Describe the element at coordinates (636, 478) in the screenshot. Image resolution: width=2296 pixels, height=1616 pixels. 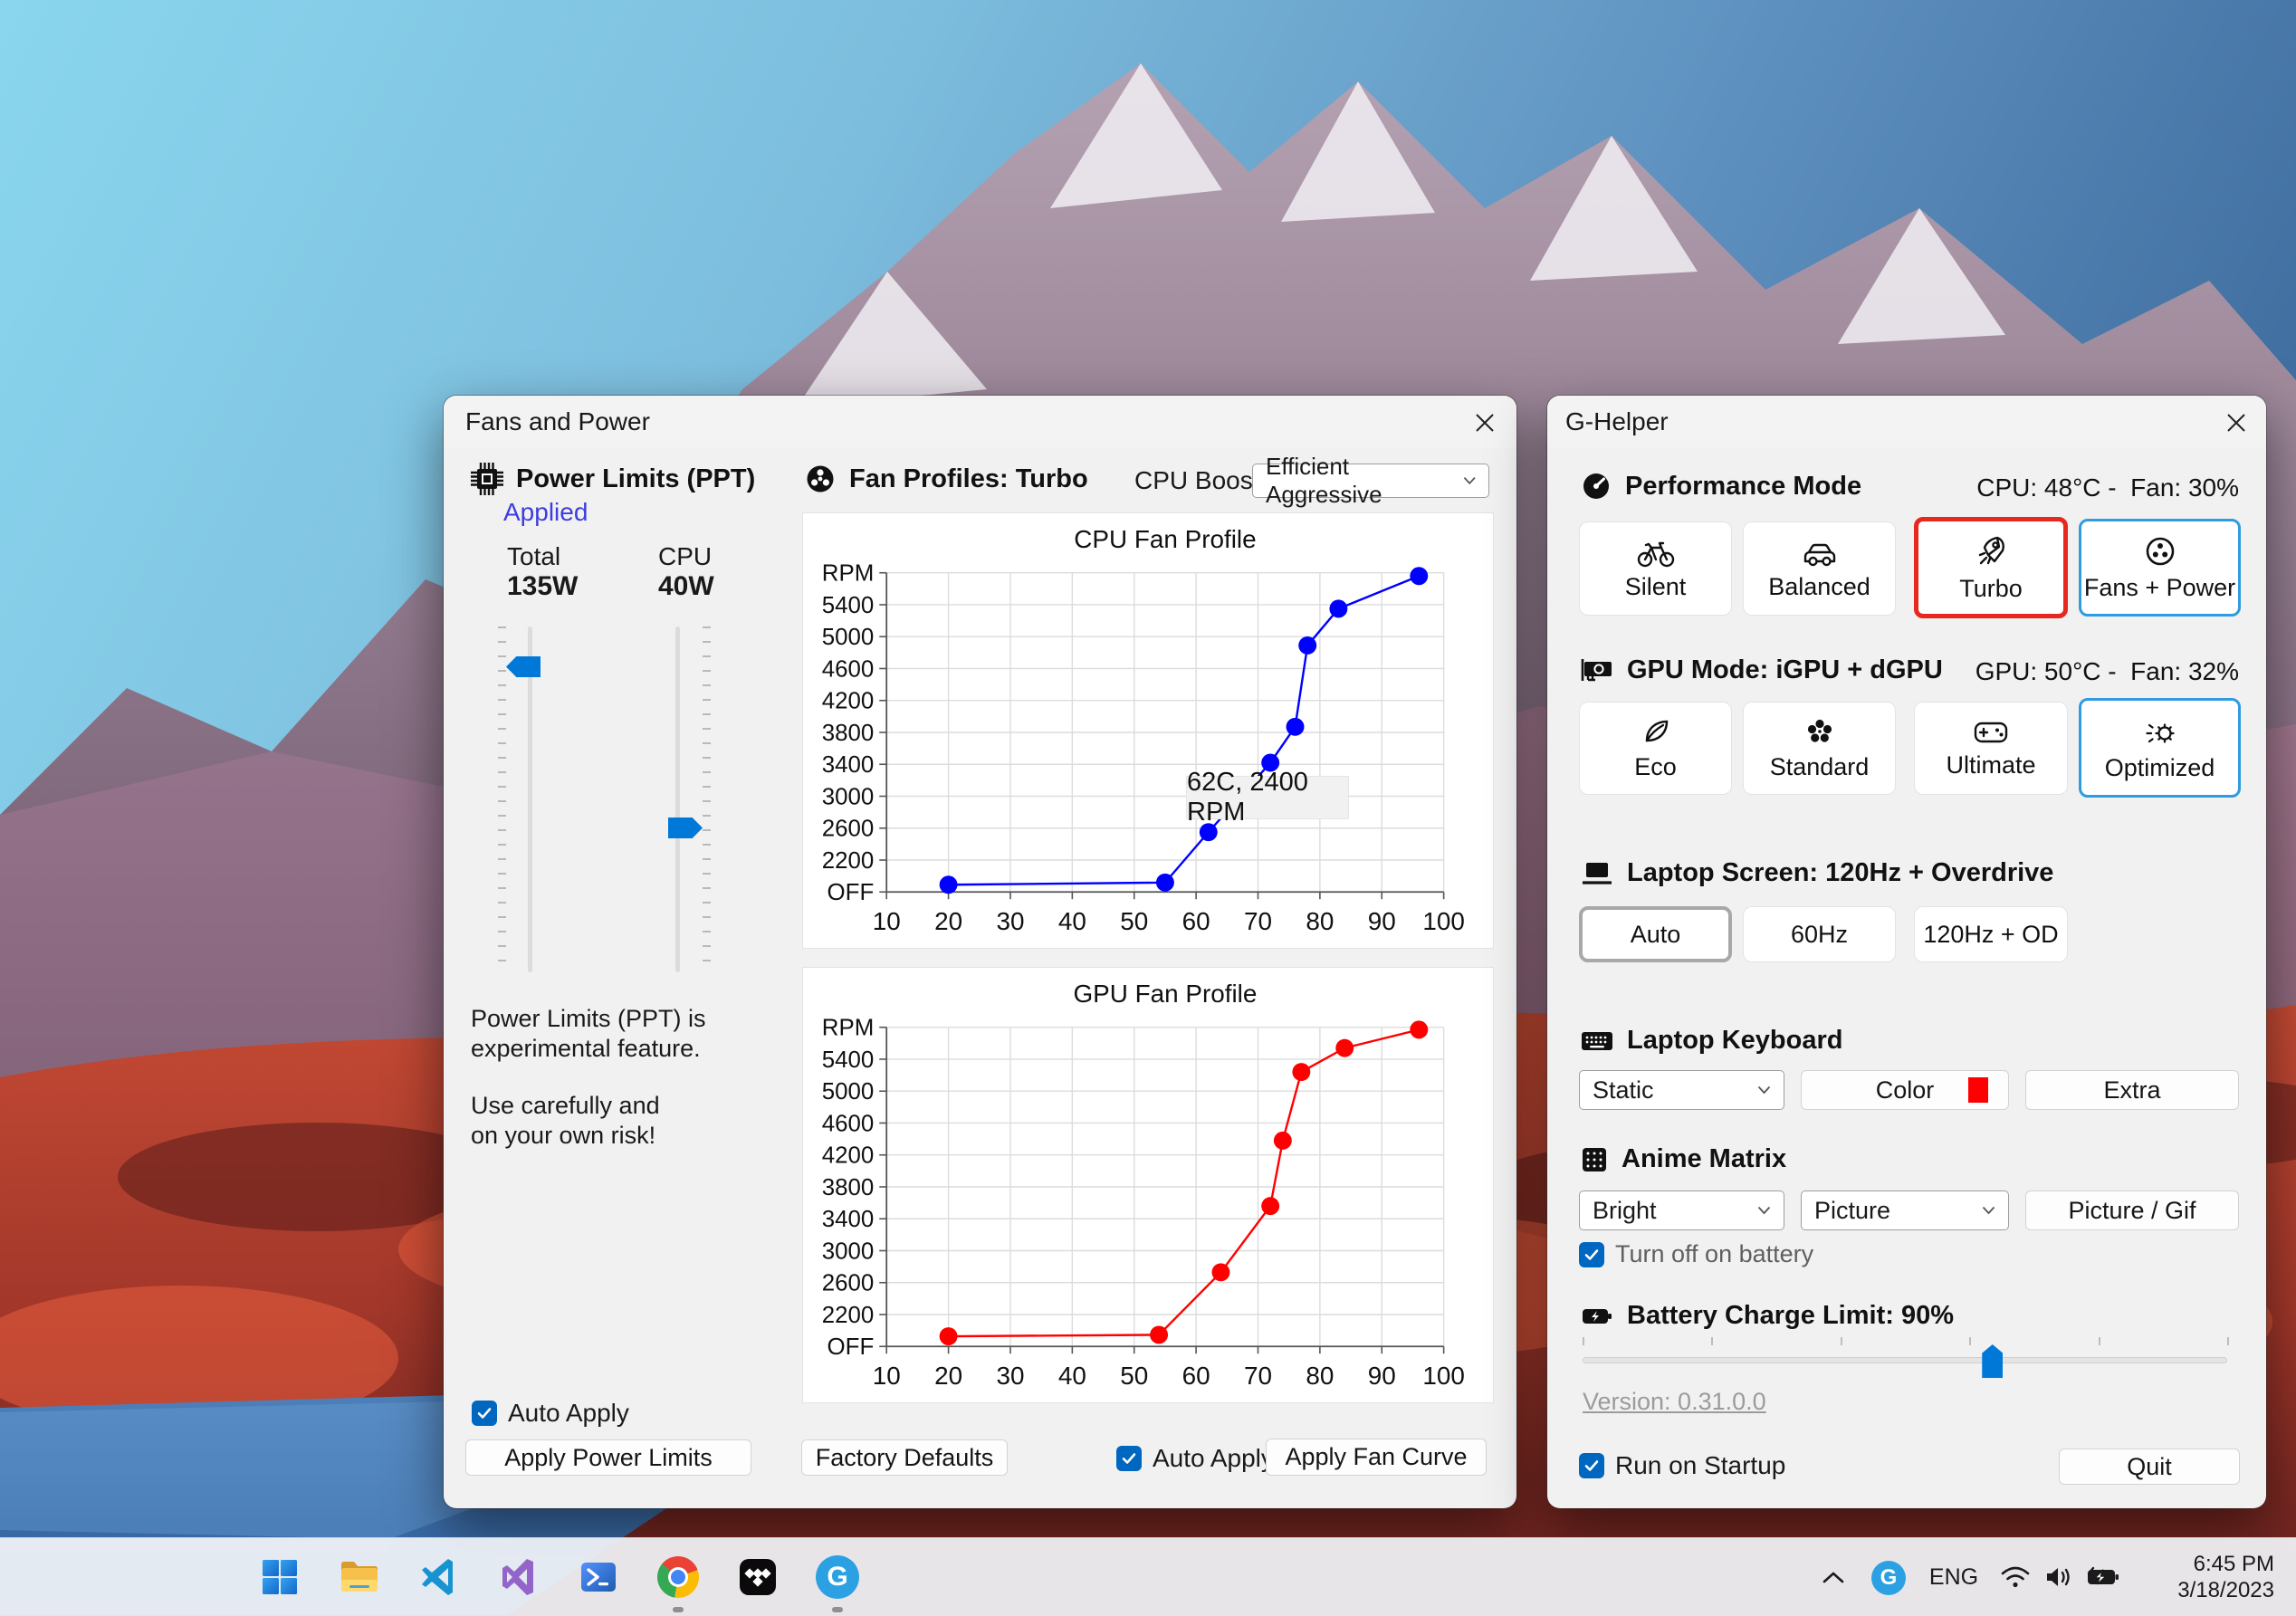
I see `power-limits-title: Power Limits (PPT)` at that location.